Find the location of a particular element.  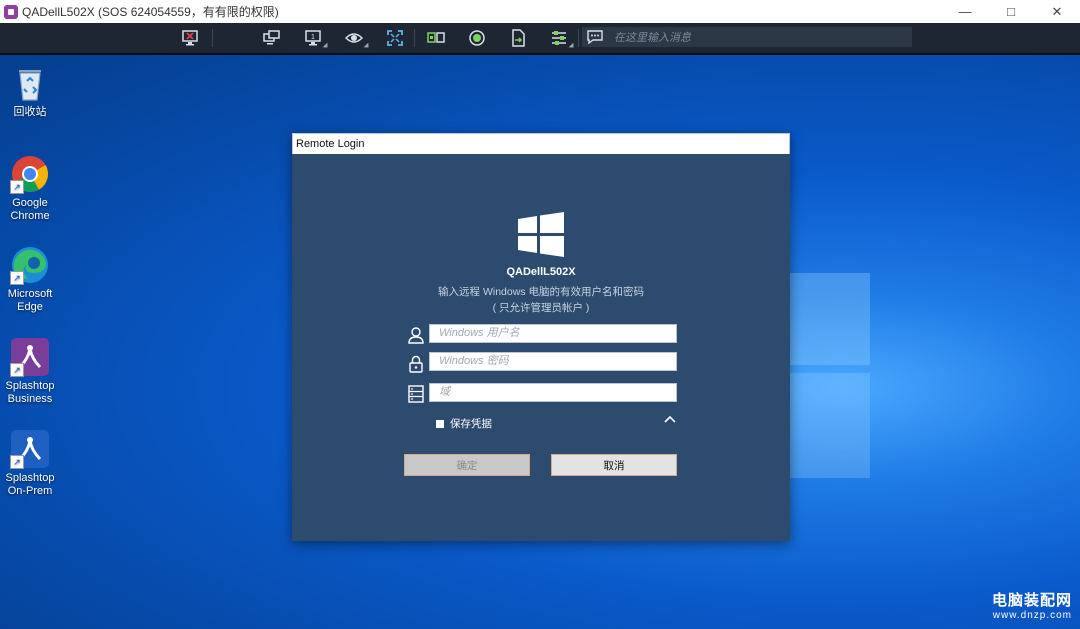

watermark-line1: 电脑装配网 is located at coordinates (1031, 600).